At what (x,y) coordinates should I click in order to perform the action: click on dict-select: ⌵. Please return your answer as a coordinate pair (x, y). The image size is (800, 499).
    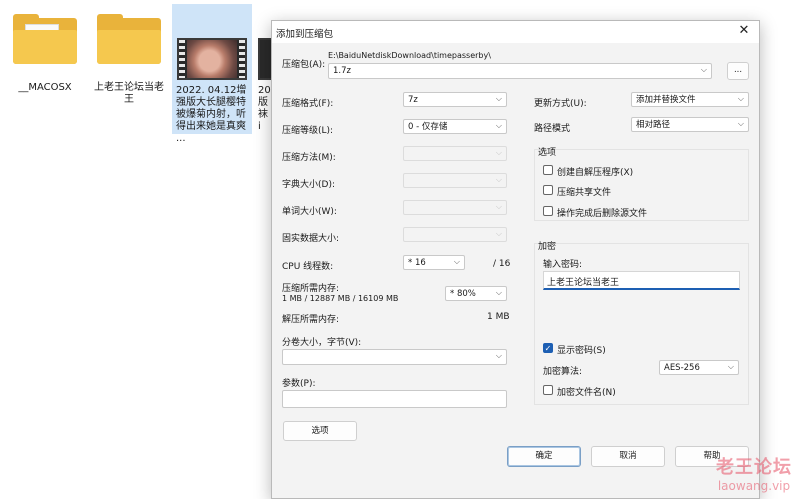
    Looking at the image, I should click on (455, 180).